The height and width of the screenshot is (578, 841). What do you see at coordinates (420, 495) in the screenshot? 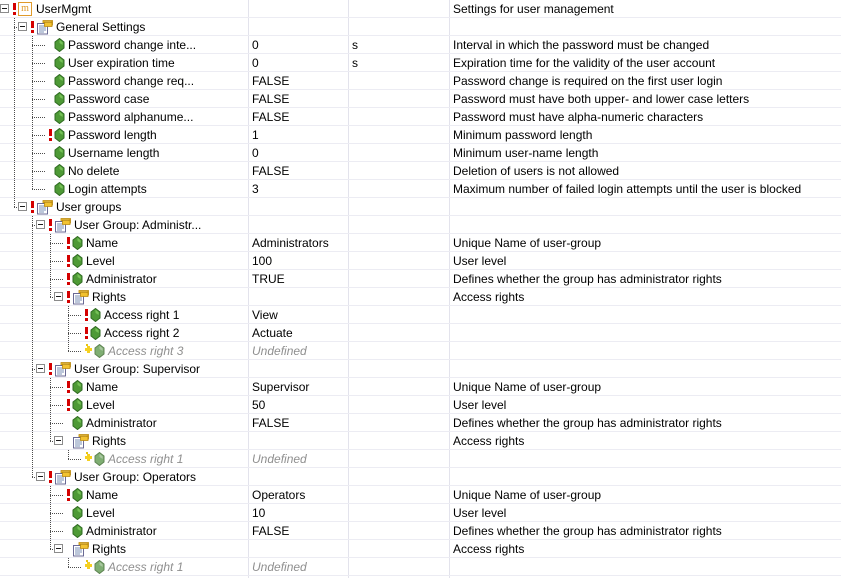
I see `table-row: Name Operators Unique Name of user-group` at bounding box center [420, 495].